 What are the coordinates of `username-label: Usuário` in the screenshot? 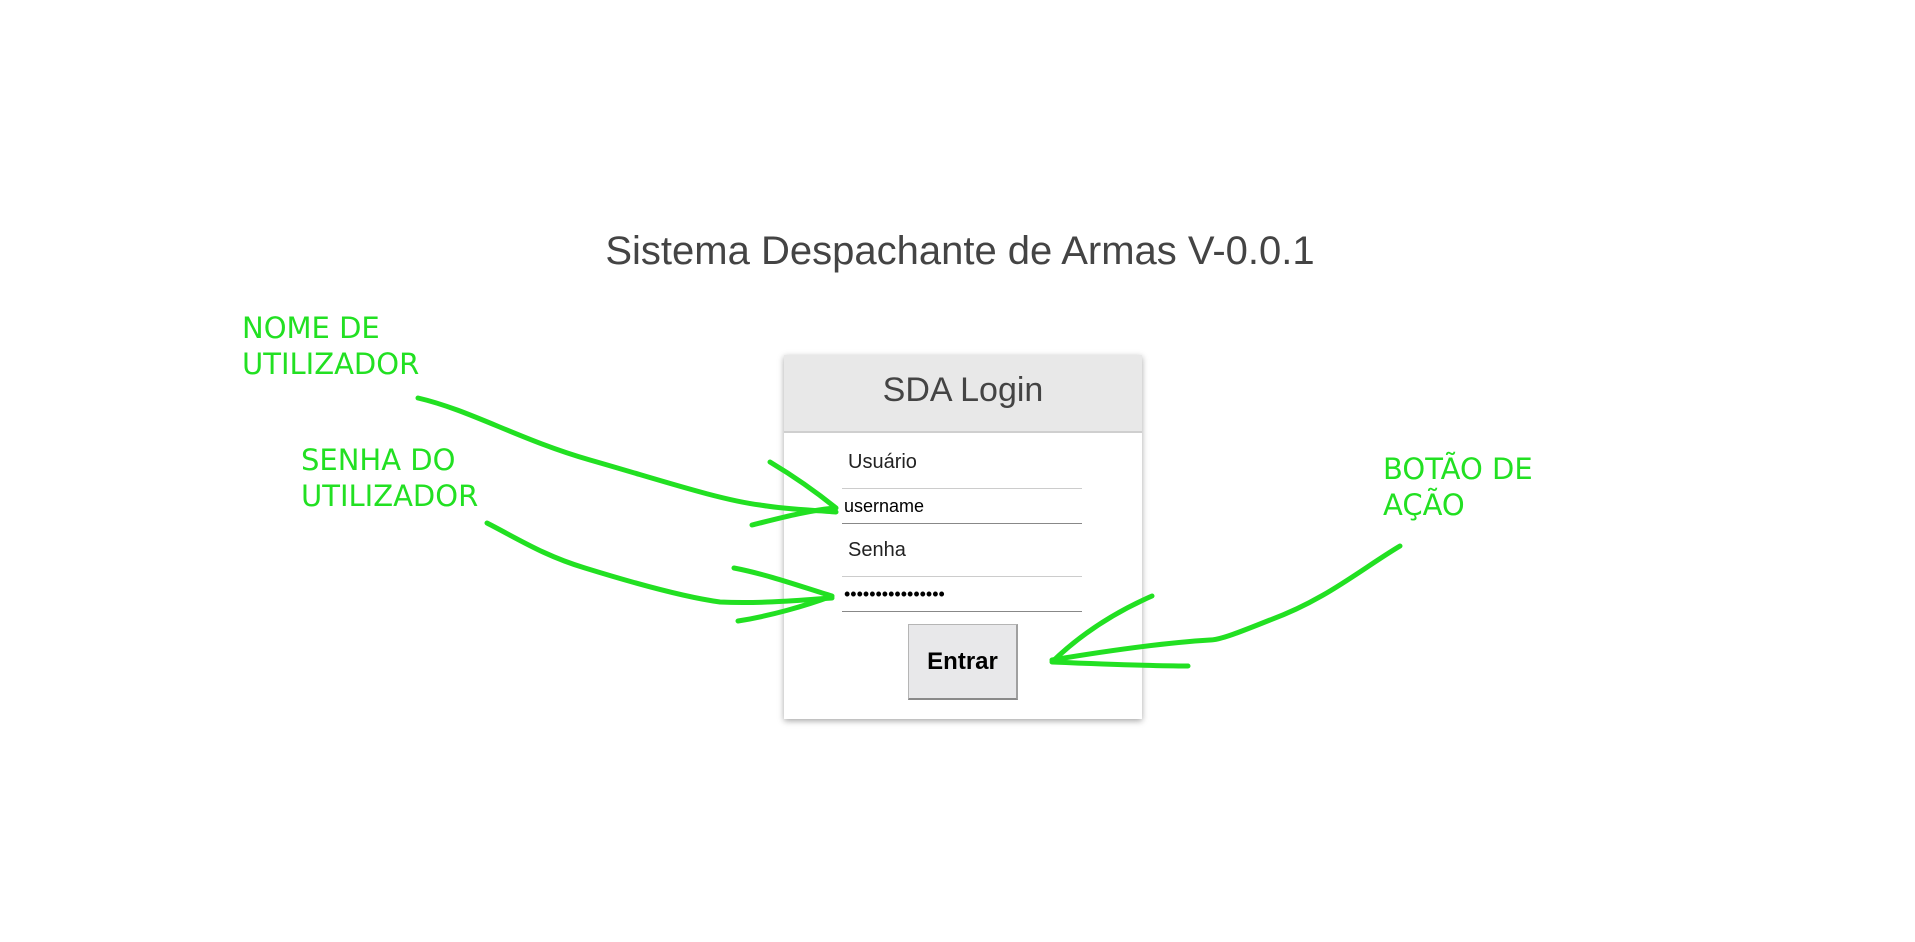 It's located at (882, 462).